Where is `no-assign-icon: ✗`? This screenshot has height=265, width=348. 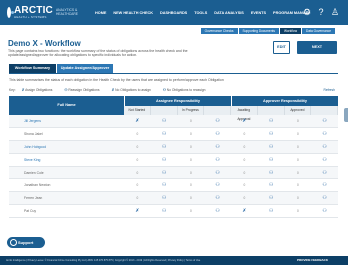 no-assign-icon: ✗ is located at coordinates (113, 90).